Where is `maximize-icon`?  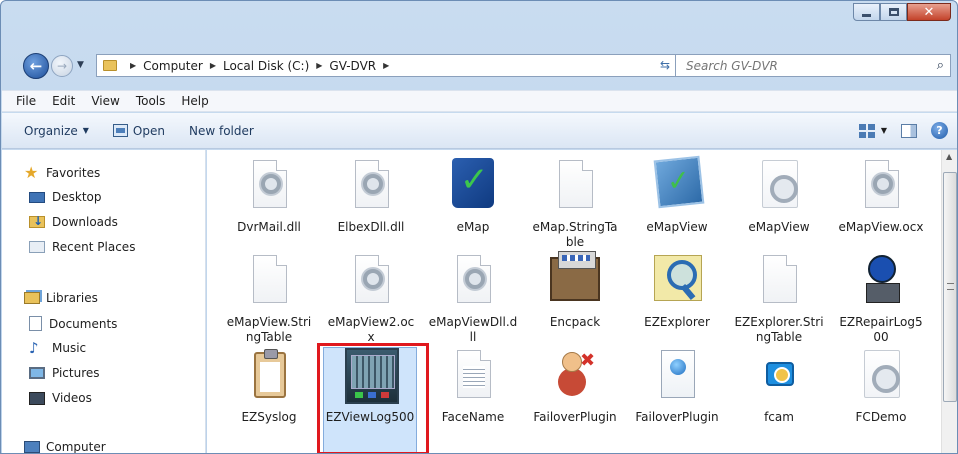 maximize-icon is located at coordinates (893, 12).